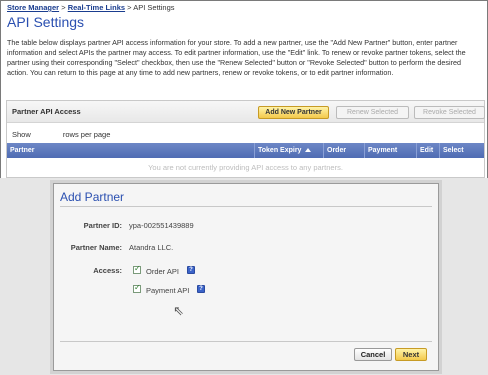  I want to click on payment-api-label: Payment API, so click(168, 290).